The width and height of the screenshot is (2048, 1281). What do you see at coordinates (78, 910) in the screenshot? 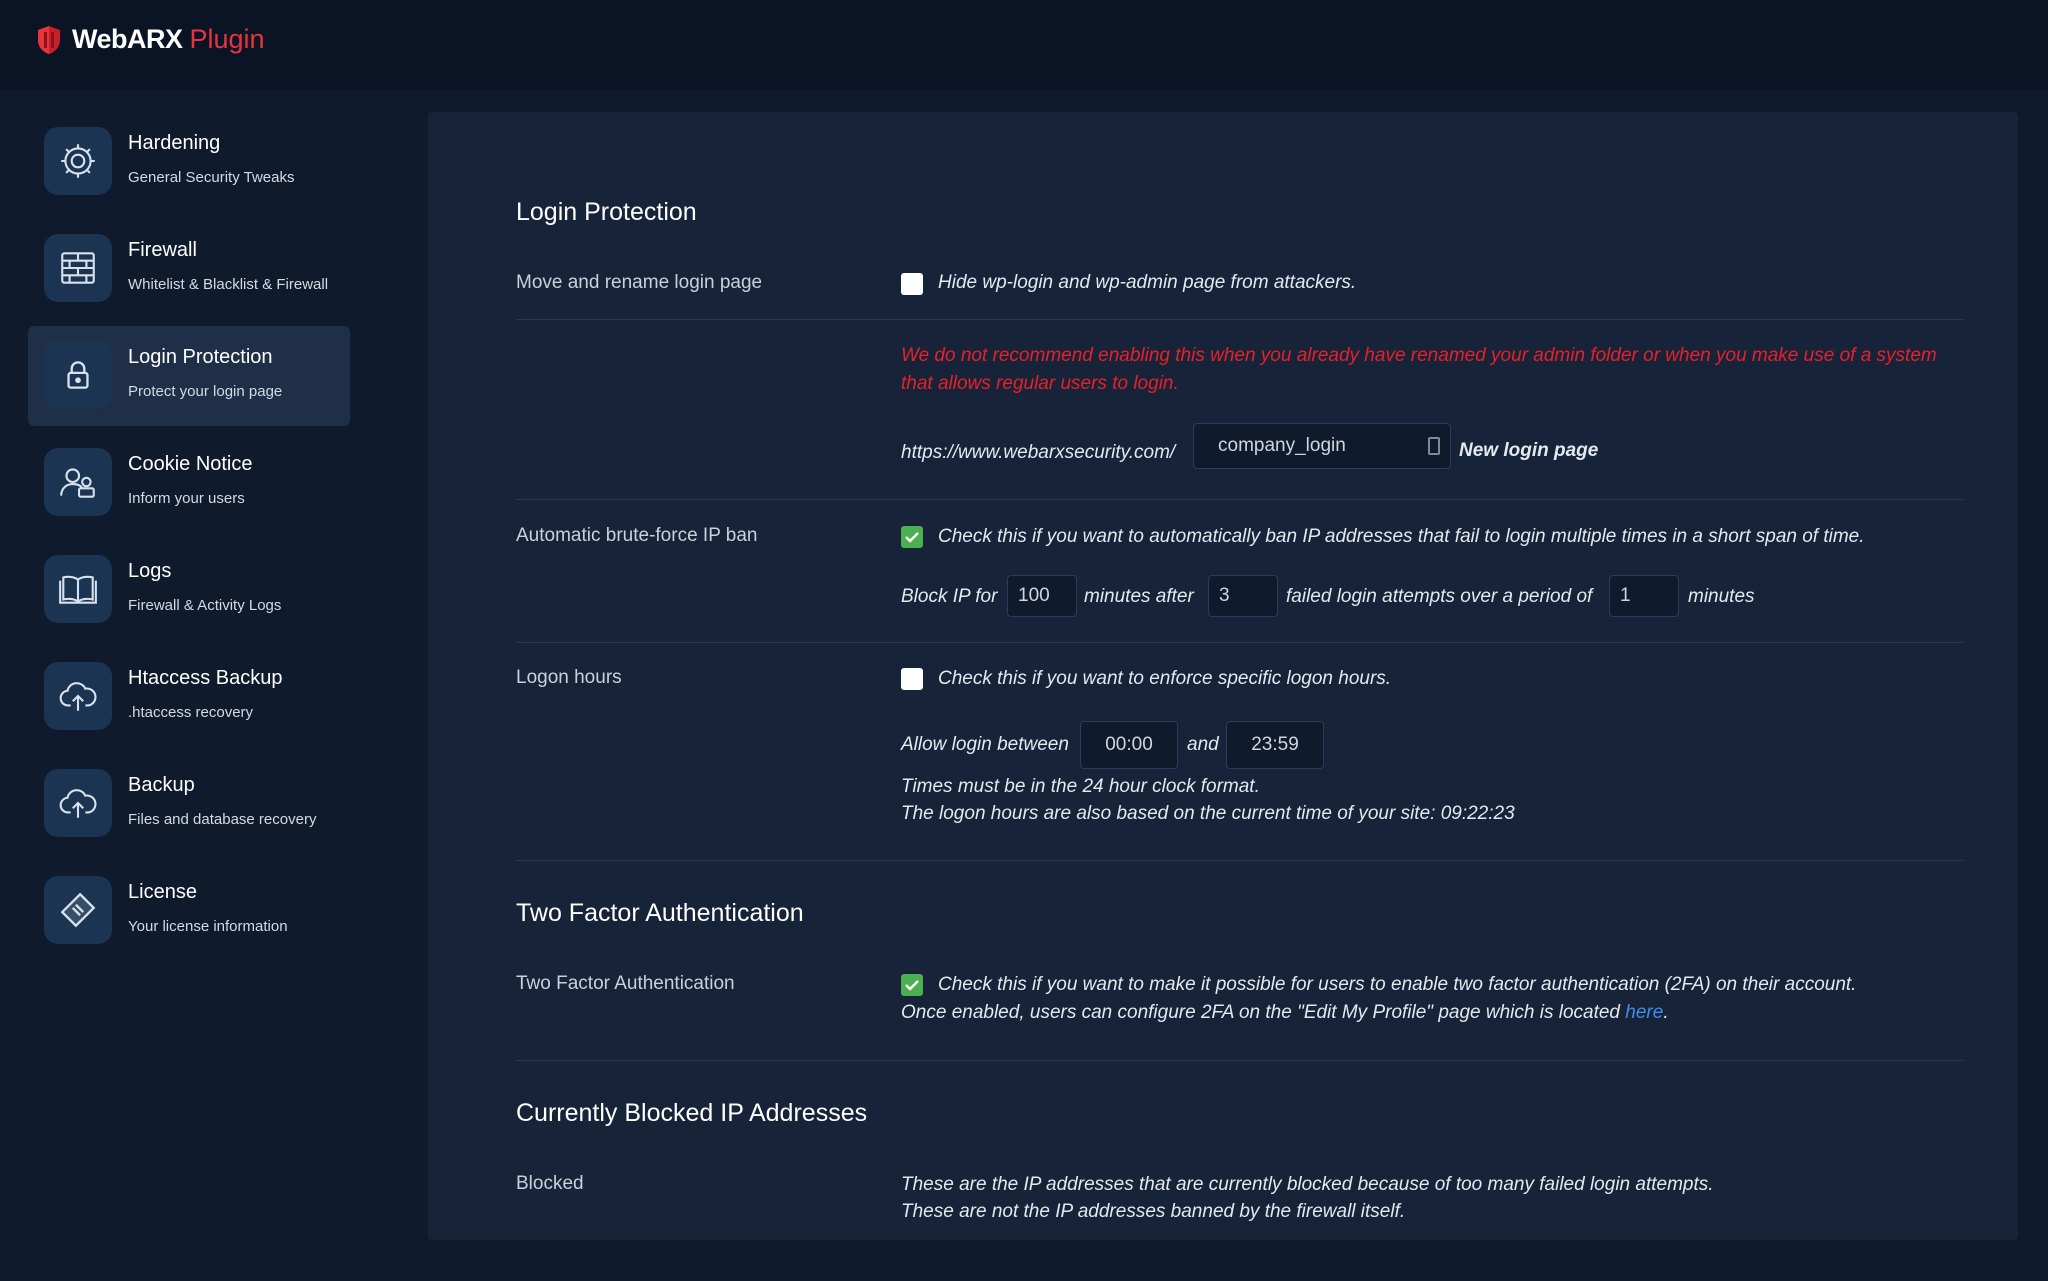
I see `ticket-icon` at bounding box center [78, 910].